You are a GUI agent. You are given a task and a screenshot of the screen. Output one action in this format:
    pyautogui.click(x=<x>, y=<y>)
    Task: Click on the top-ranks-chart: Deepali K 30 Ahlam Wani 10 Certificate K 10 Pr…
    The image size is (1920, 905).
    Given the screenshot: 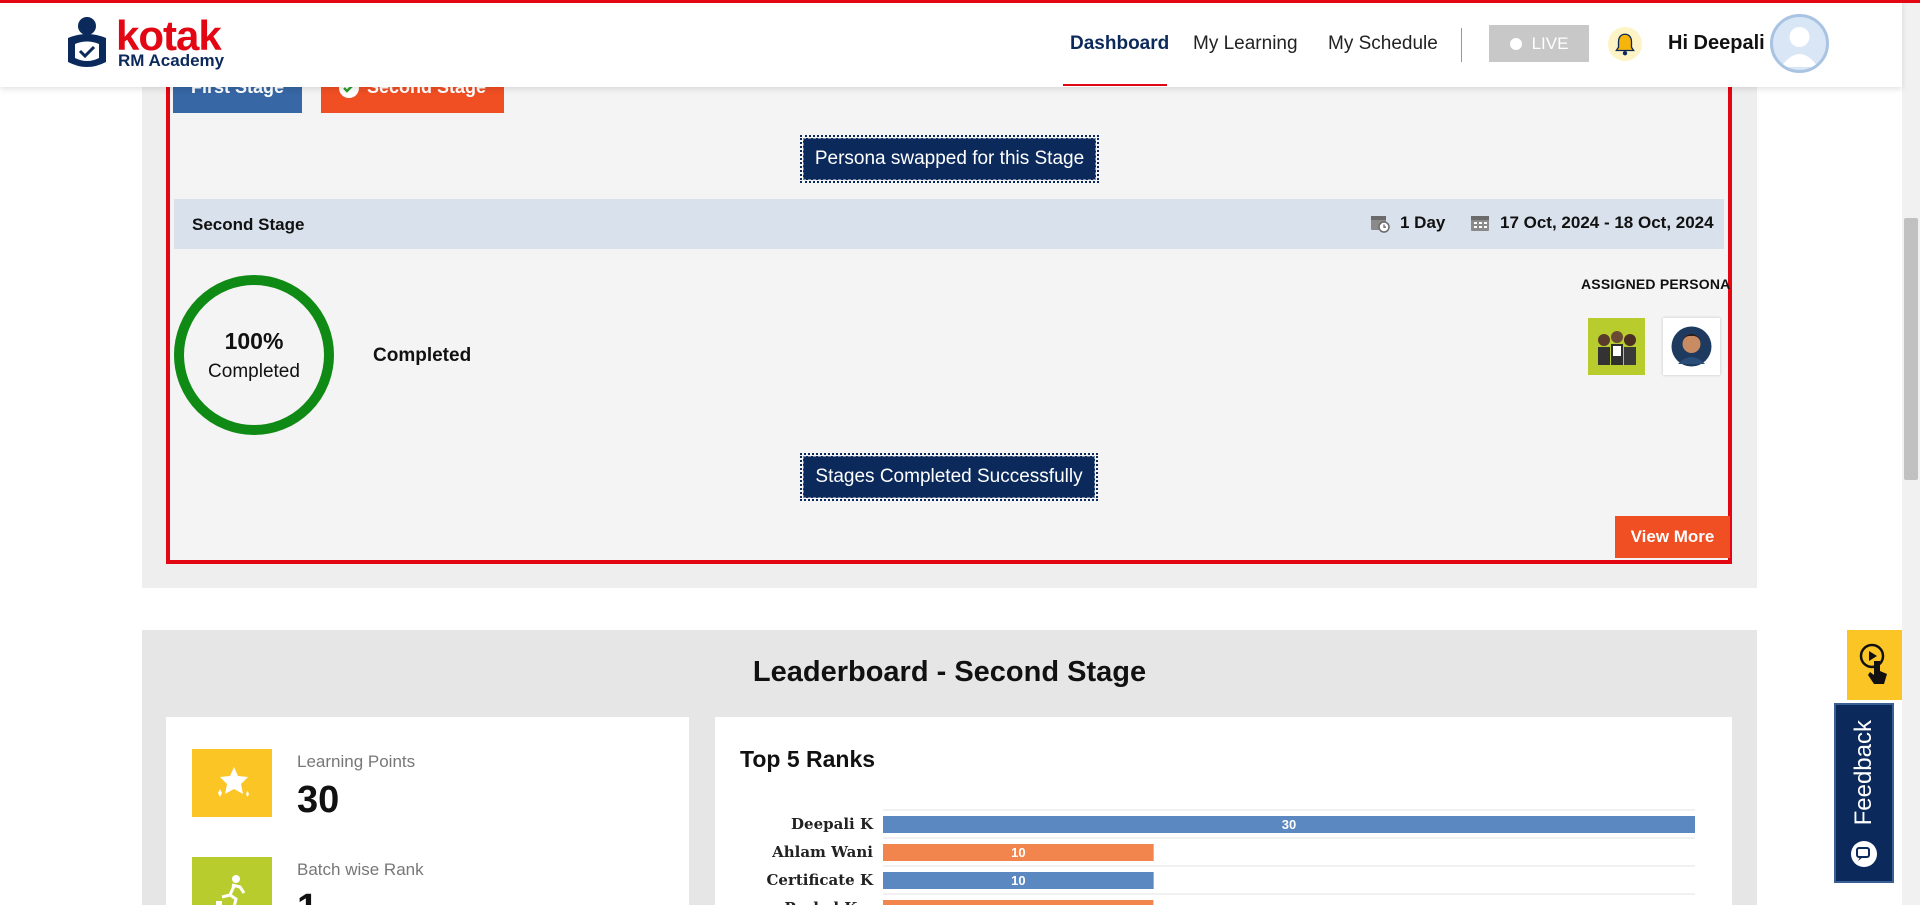 What is the action you would take?
    pyautogui.click(x=1230, y=857)
    